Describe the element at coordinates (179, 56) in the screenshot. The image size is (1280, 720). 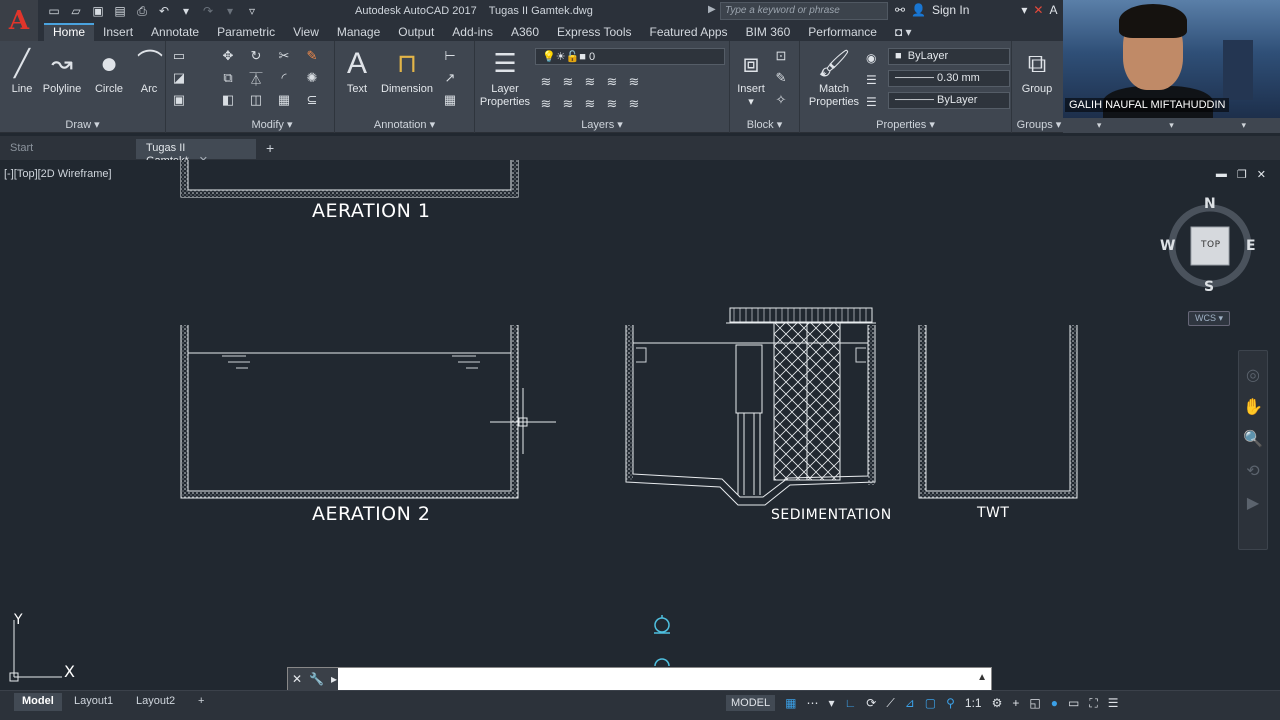
I see `rectangle-icon: ▭` at that location.